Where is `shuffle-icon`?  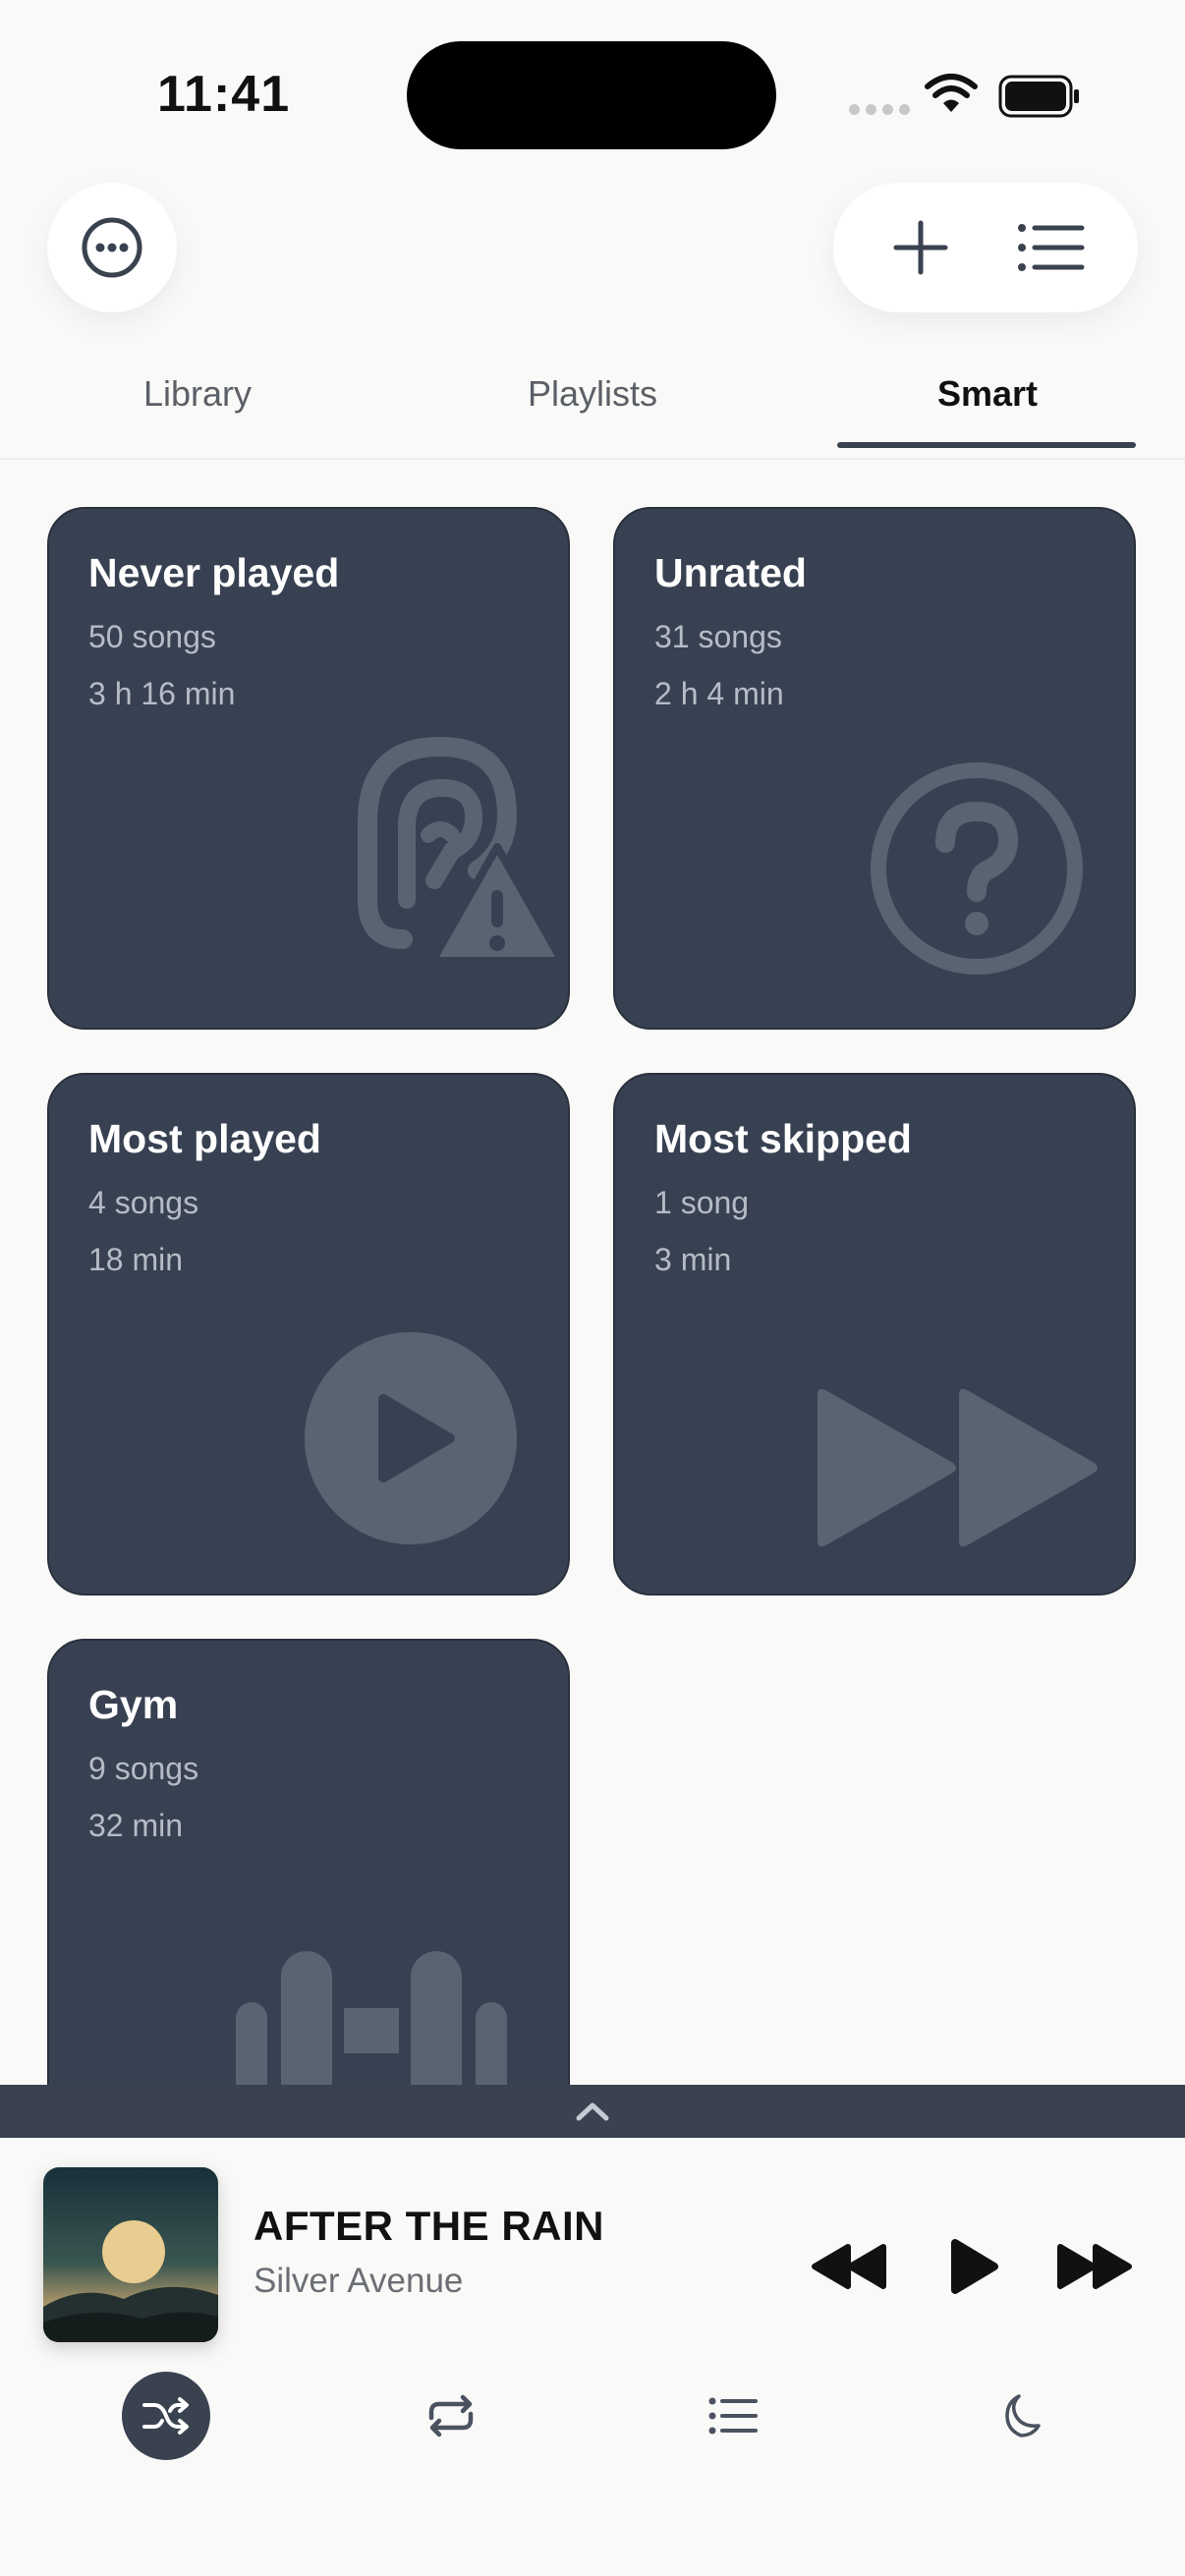
shuffle-icon is located at coordinates (166, 2416).